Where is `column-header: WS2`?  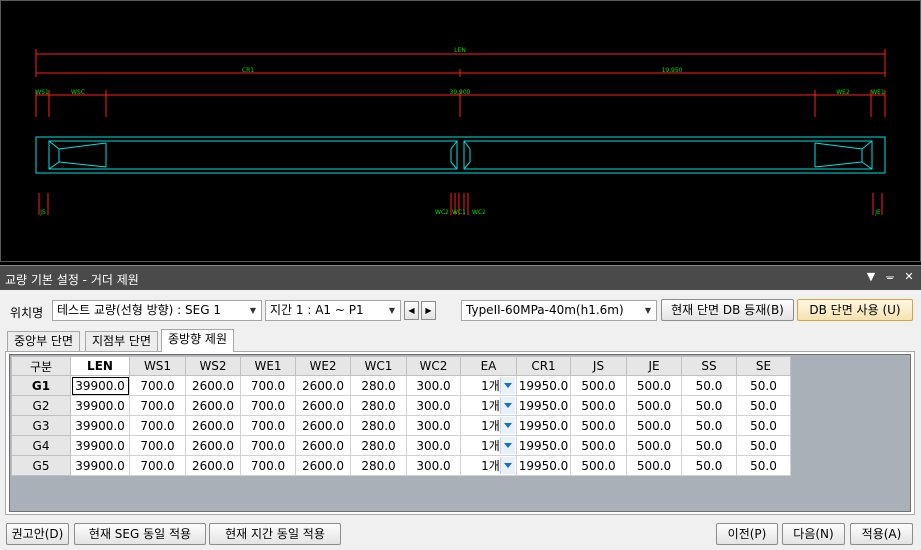 column-header: WS2 is located at coordinates (213, 366).